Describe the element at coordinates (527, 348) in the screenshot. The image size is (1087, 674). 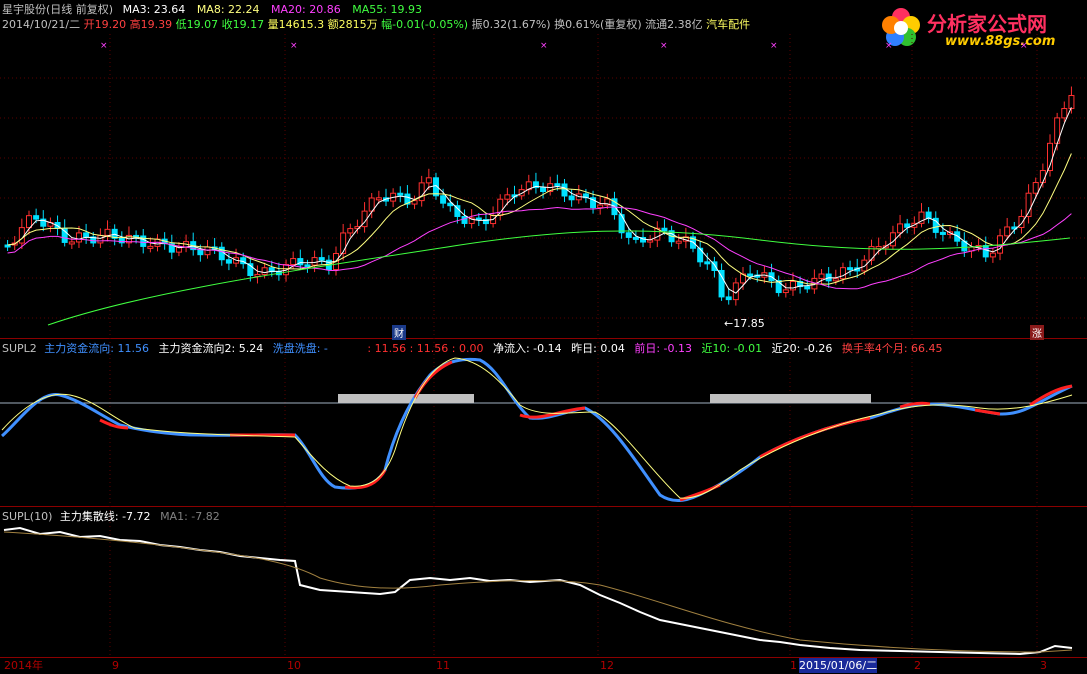
I see `net-label: 净流入: -0.14` at that location.